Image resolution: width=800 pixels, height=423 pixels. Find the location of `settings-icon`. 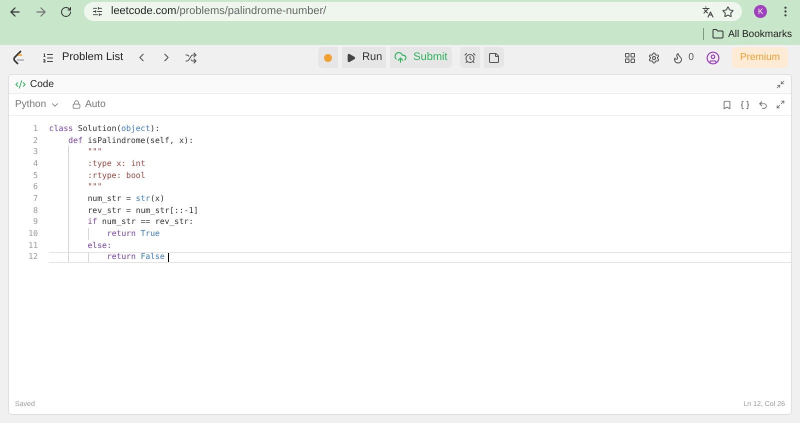

settings-icon is located at coordinates (654, 58).